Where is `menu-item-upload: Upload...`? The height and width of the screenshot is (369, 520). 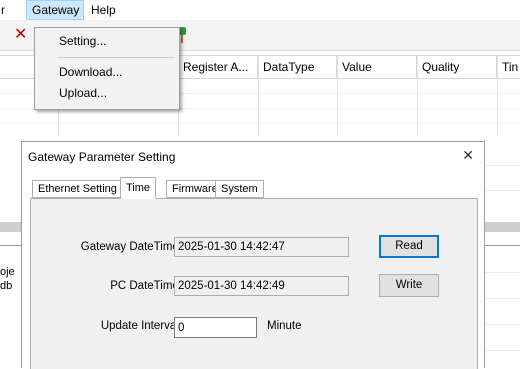
menu-item-upload: Upload... is located at coordinates (83, 93).